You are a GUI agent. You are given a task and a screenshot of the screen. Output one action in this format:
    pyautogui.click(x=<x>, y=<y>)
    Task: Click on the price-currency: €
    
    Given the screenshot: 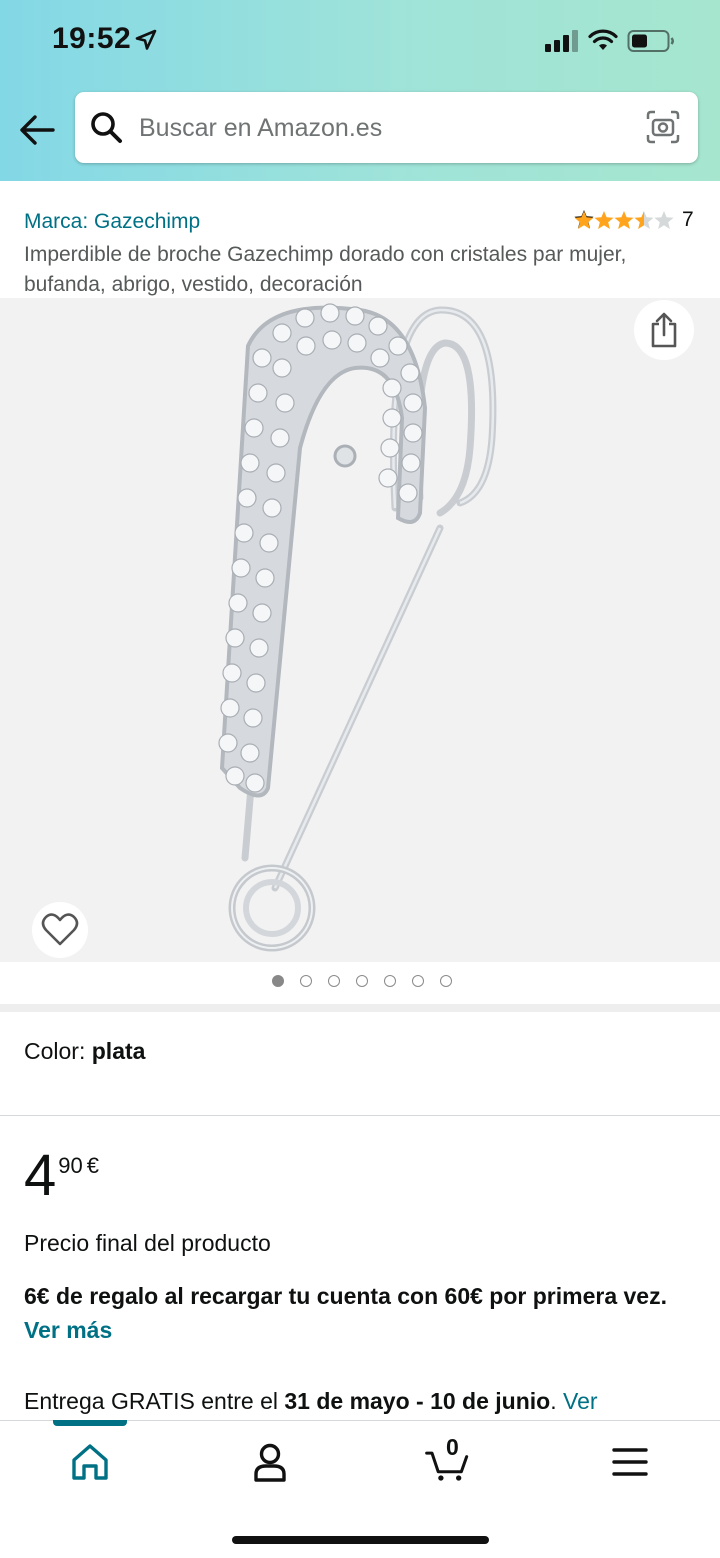 What is the action you would take?
    pyautogui.click(x=92, y=1165)
    